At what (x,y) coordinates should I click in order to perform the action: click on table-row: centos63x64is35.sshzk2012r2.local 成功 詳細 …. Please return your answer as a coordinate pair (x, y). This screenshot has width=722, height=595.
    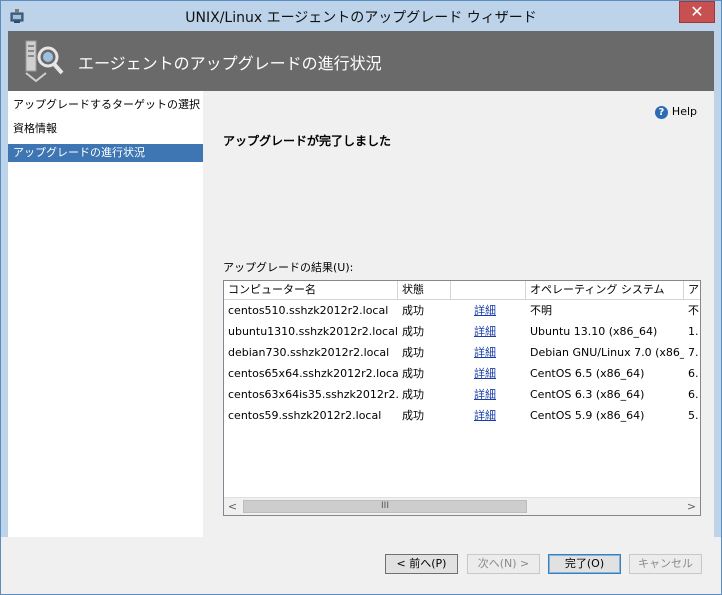
    Looking at the image, I should click on (462, 394).